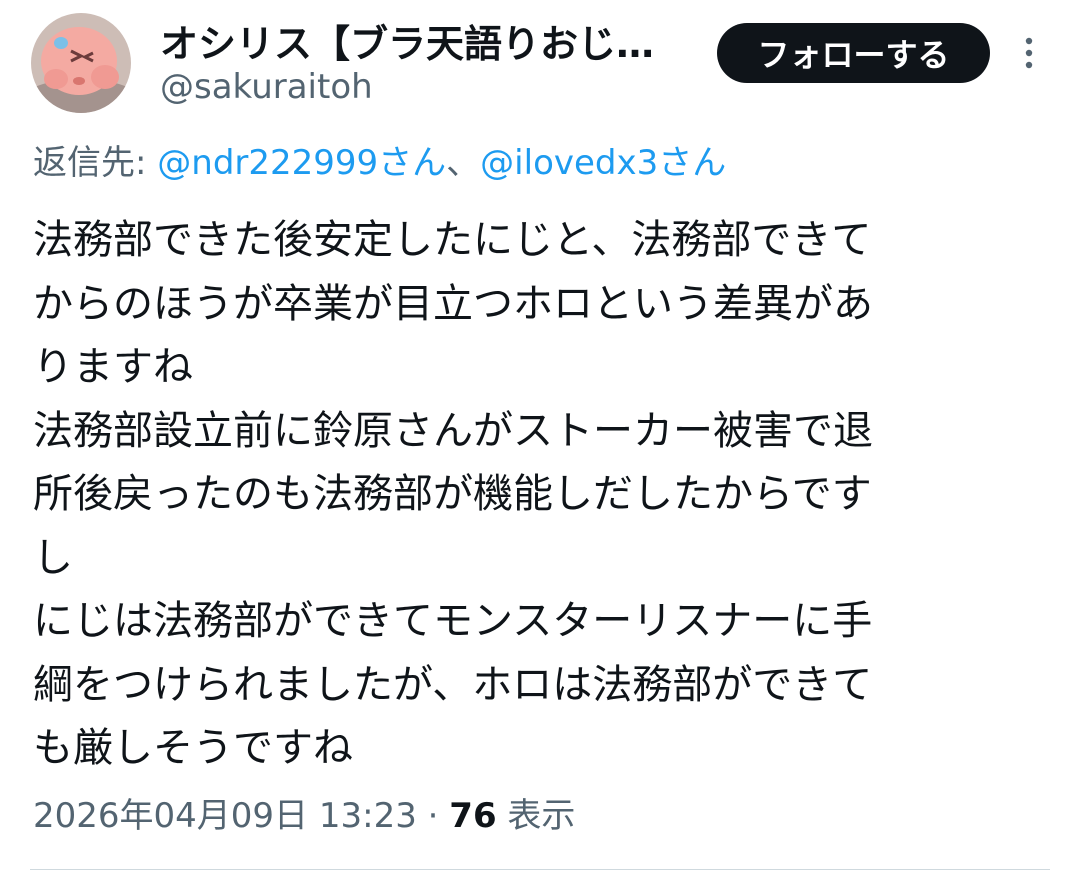 The height and width of the screenshot is (876, 1080). What do you see at coordinates (540, 869) in the screenshot?
I see `divider` at bounding box center [540, 869].